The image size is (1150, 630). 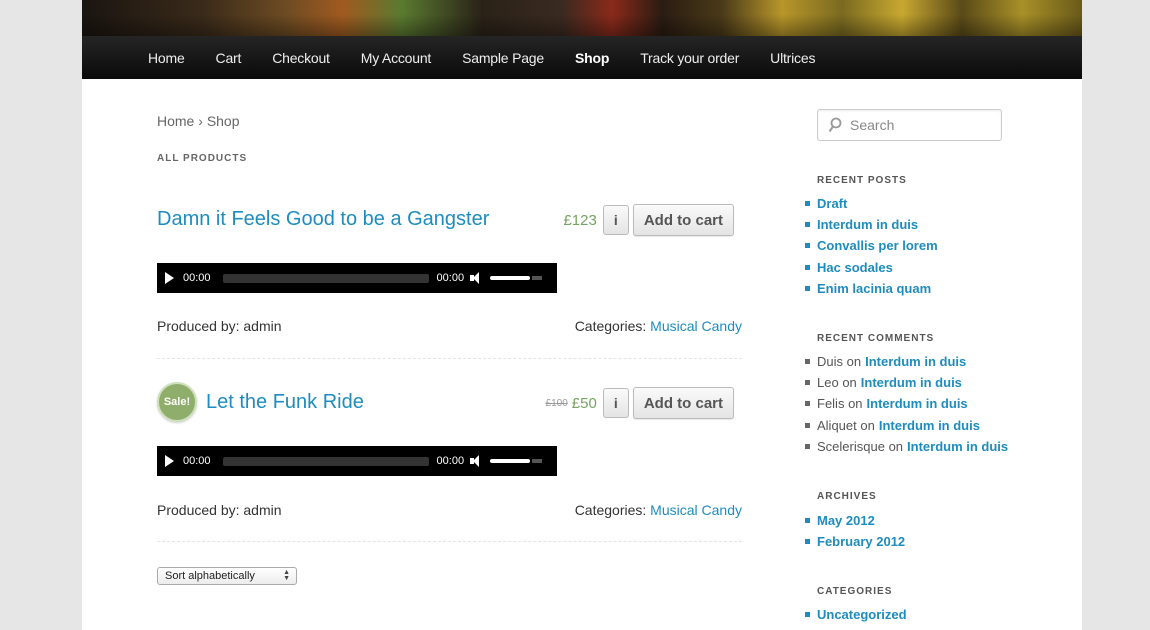 What do you see at coordinates (855, 591) in the screenshot?
I see `categories-title: CATEGORIES` at bounding box center [855, 591].